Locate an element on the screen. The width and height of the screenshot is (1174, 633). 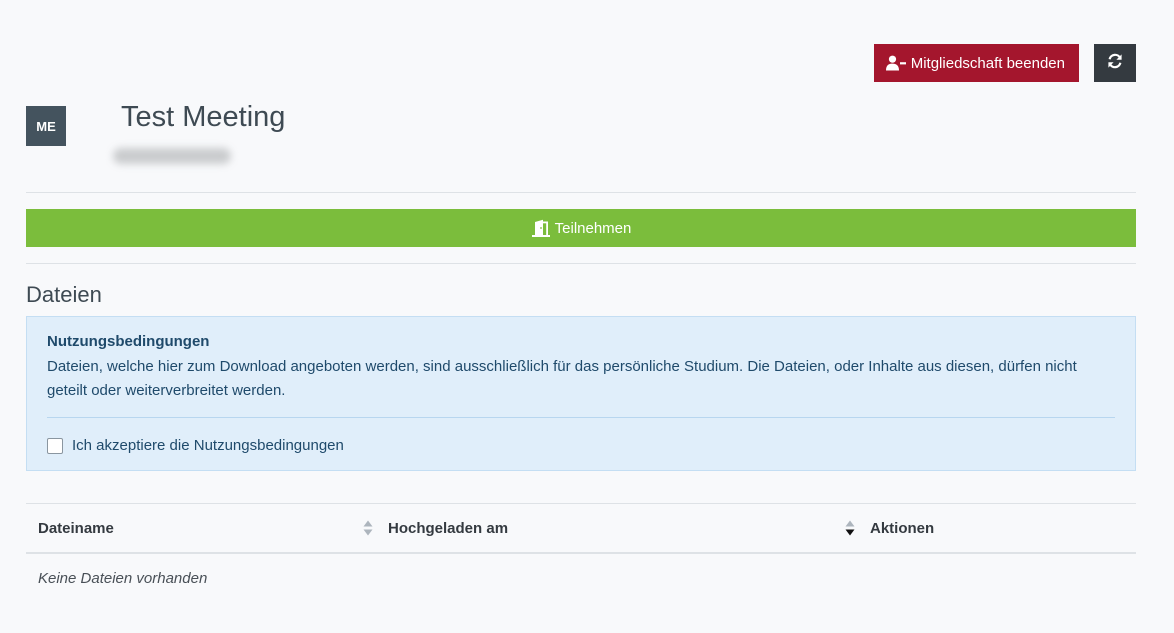
terms-accept-checkbox is located at coordinates (55, 445).